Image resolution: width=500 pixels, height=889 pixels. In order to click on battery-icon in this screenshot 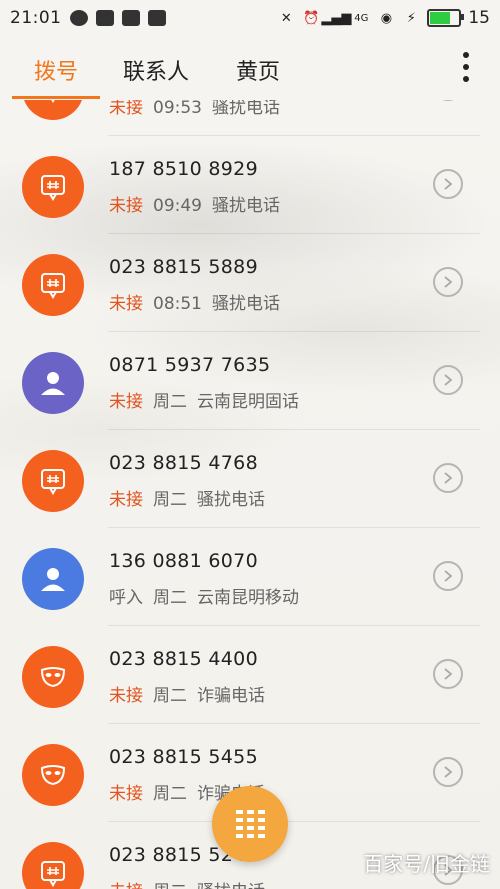, I will do `click(446, 18)`.